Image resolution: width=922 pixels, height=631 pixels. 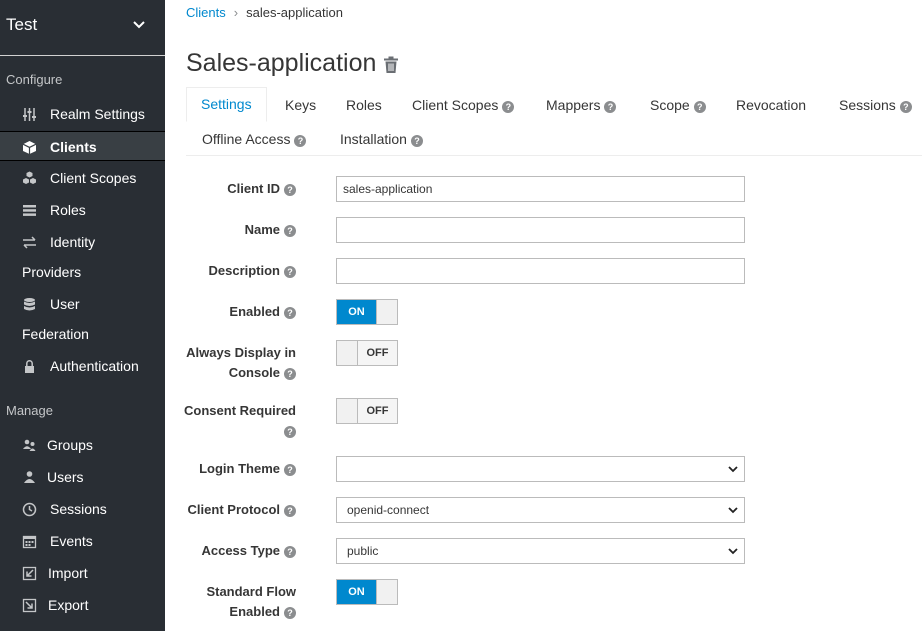 I want to click on access-type-select: public, so click(x=540, y=551).